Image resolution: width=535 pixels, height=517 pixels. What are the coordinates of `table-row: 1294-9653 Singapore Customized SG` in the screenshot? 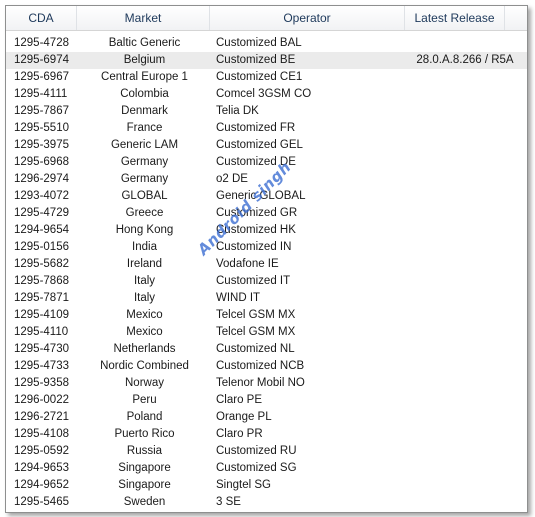 It's located at (266, 468).